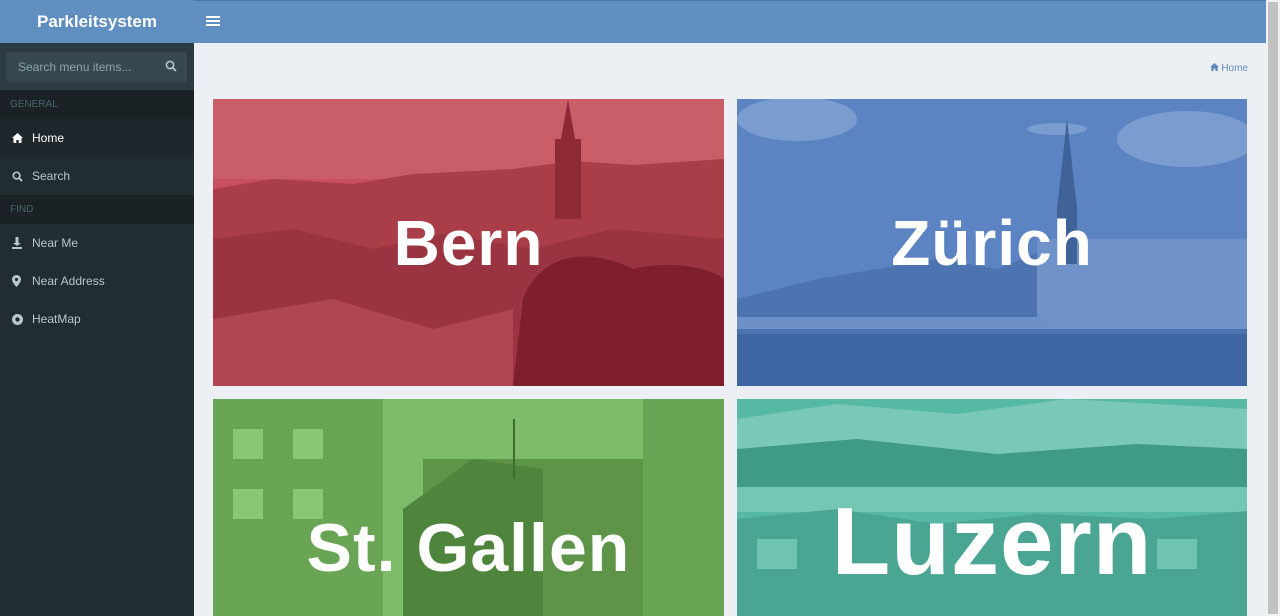 The width and height of the screenshot is (1280, 616). I want to click on dot-circle-icon, so click(22, 319).